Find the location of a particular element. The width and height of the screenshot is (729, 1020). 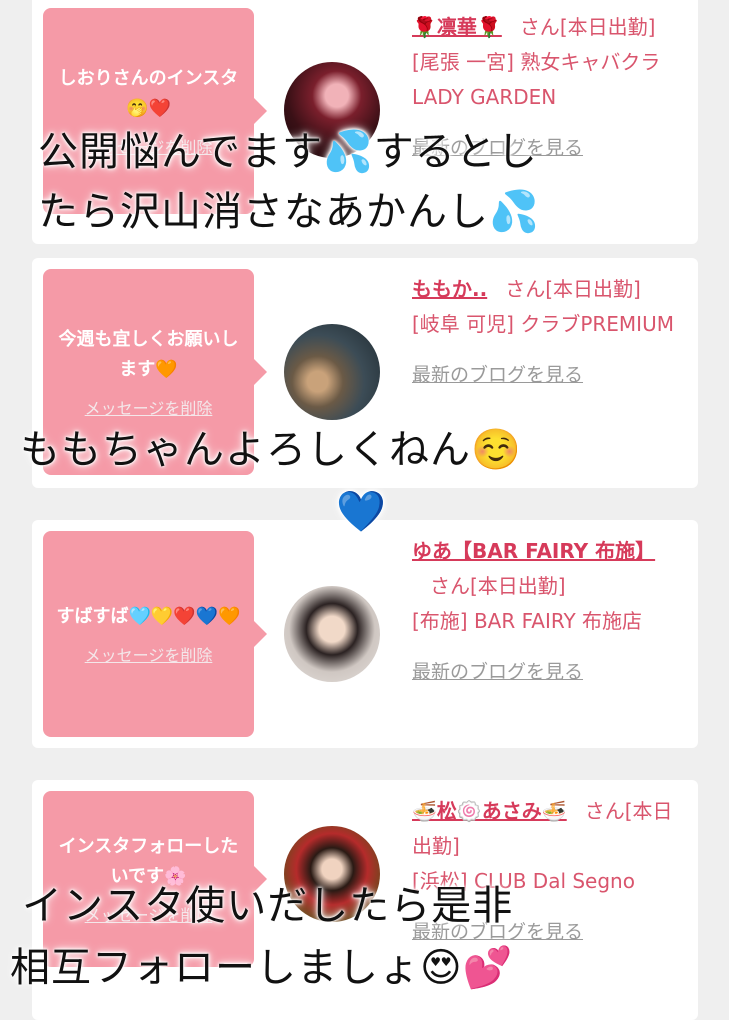

message-bubble: すばすば🩵💛❤️💙🧡 メッセージを削除 is located at coordinates (155, 634).